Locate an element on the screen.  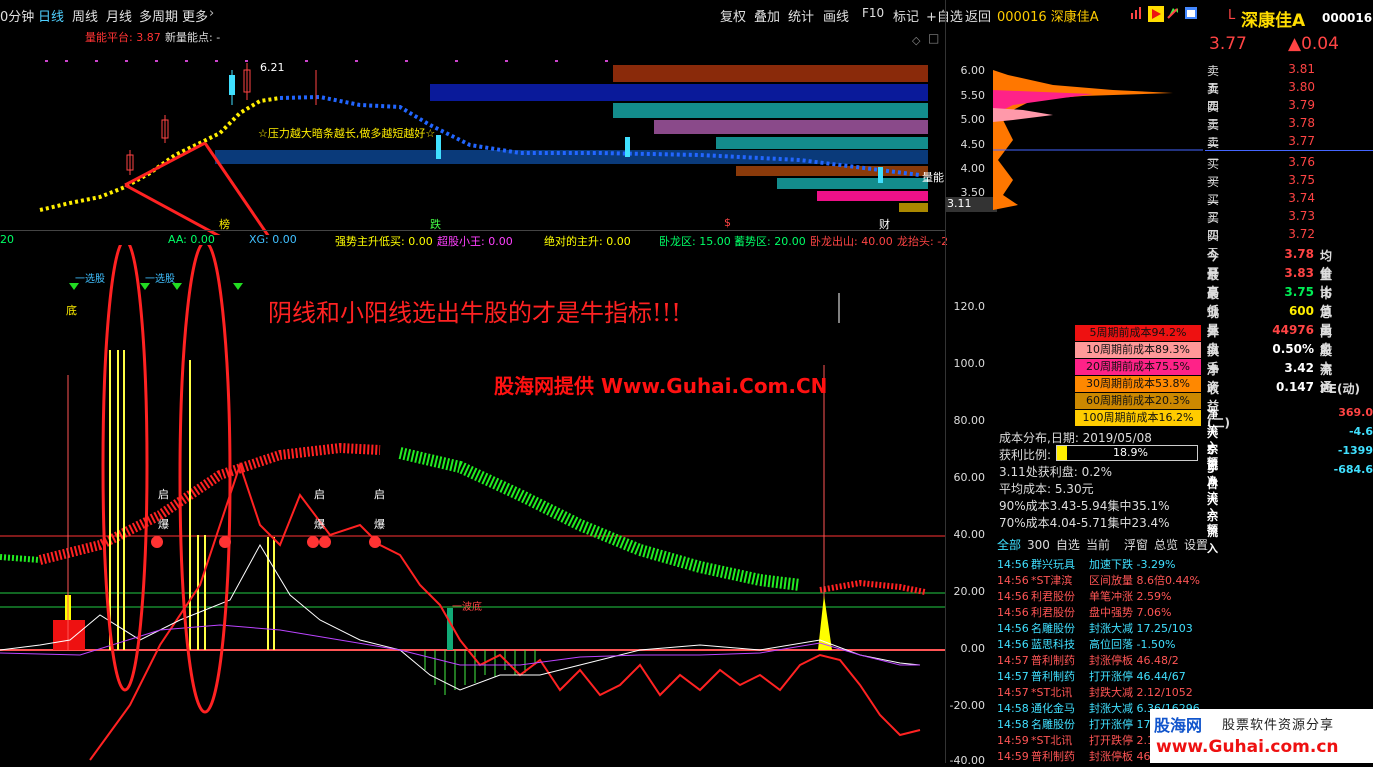
news-item: 14:56 *ST津滨 区间放量 8.6倍0.44% is located at coordinates (1098, 580).